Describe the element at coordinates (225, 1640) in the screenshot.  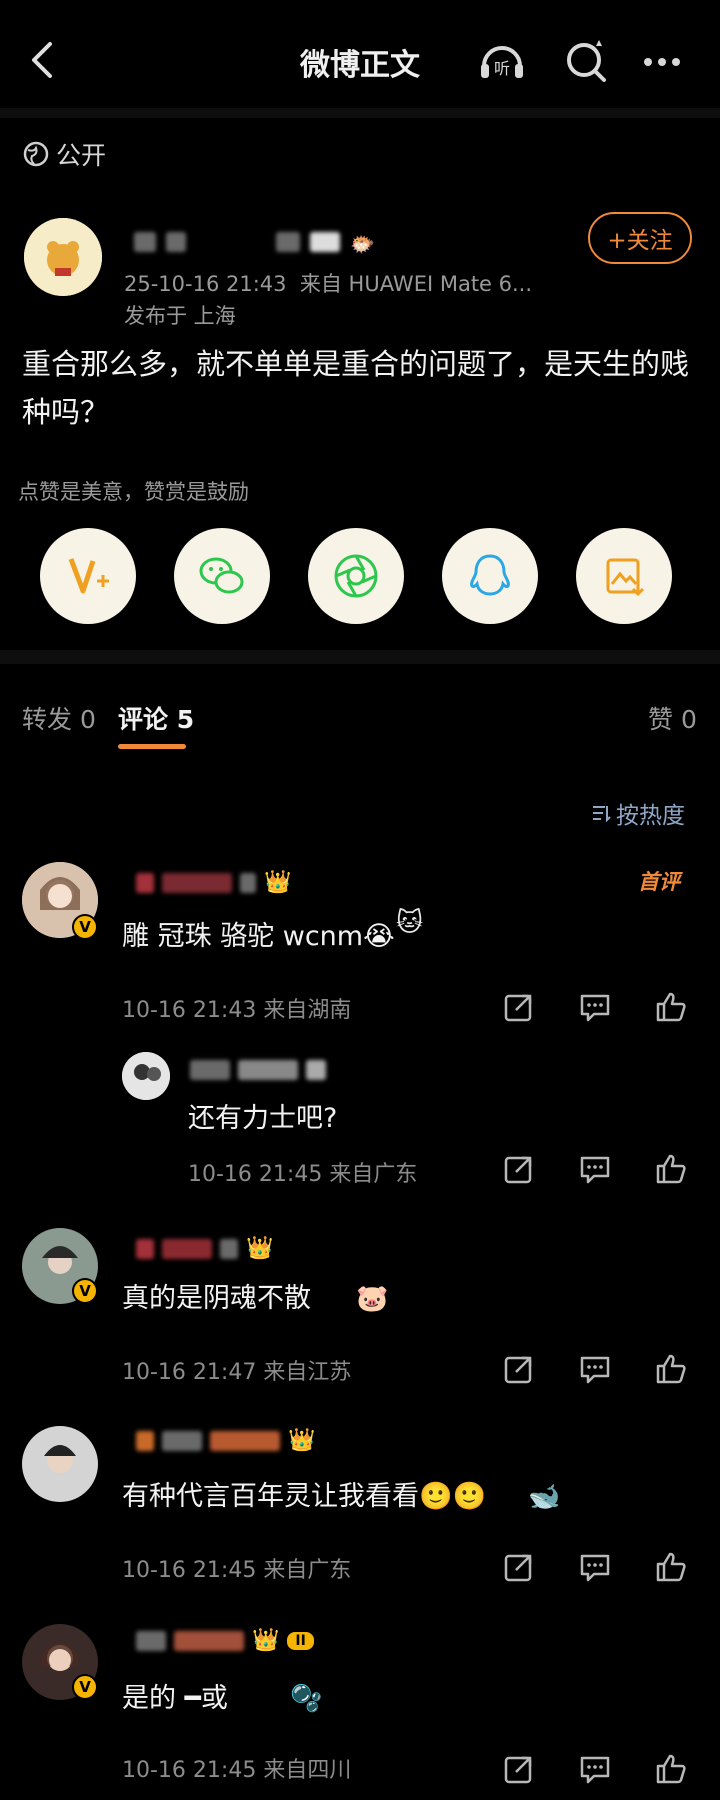
I see `commenter-name: 👑 II` at that location.